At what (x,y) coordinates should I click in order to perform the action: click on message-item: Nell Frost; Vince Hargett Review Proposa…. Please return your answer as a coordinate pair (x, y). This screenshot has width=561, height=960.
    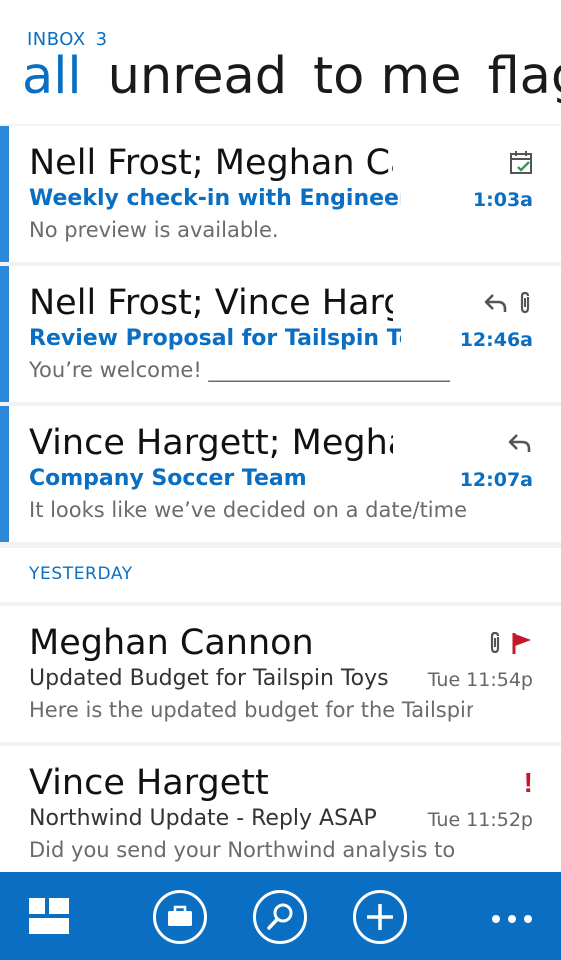
    Looking at the image, I should click on (280, 334).